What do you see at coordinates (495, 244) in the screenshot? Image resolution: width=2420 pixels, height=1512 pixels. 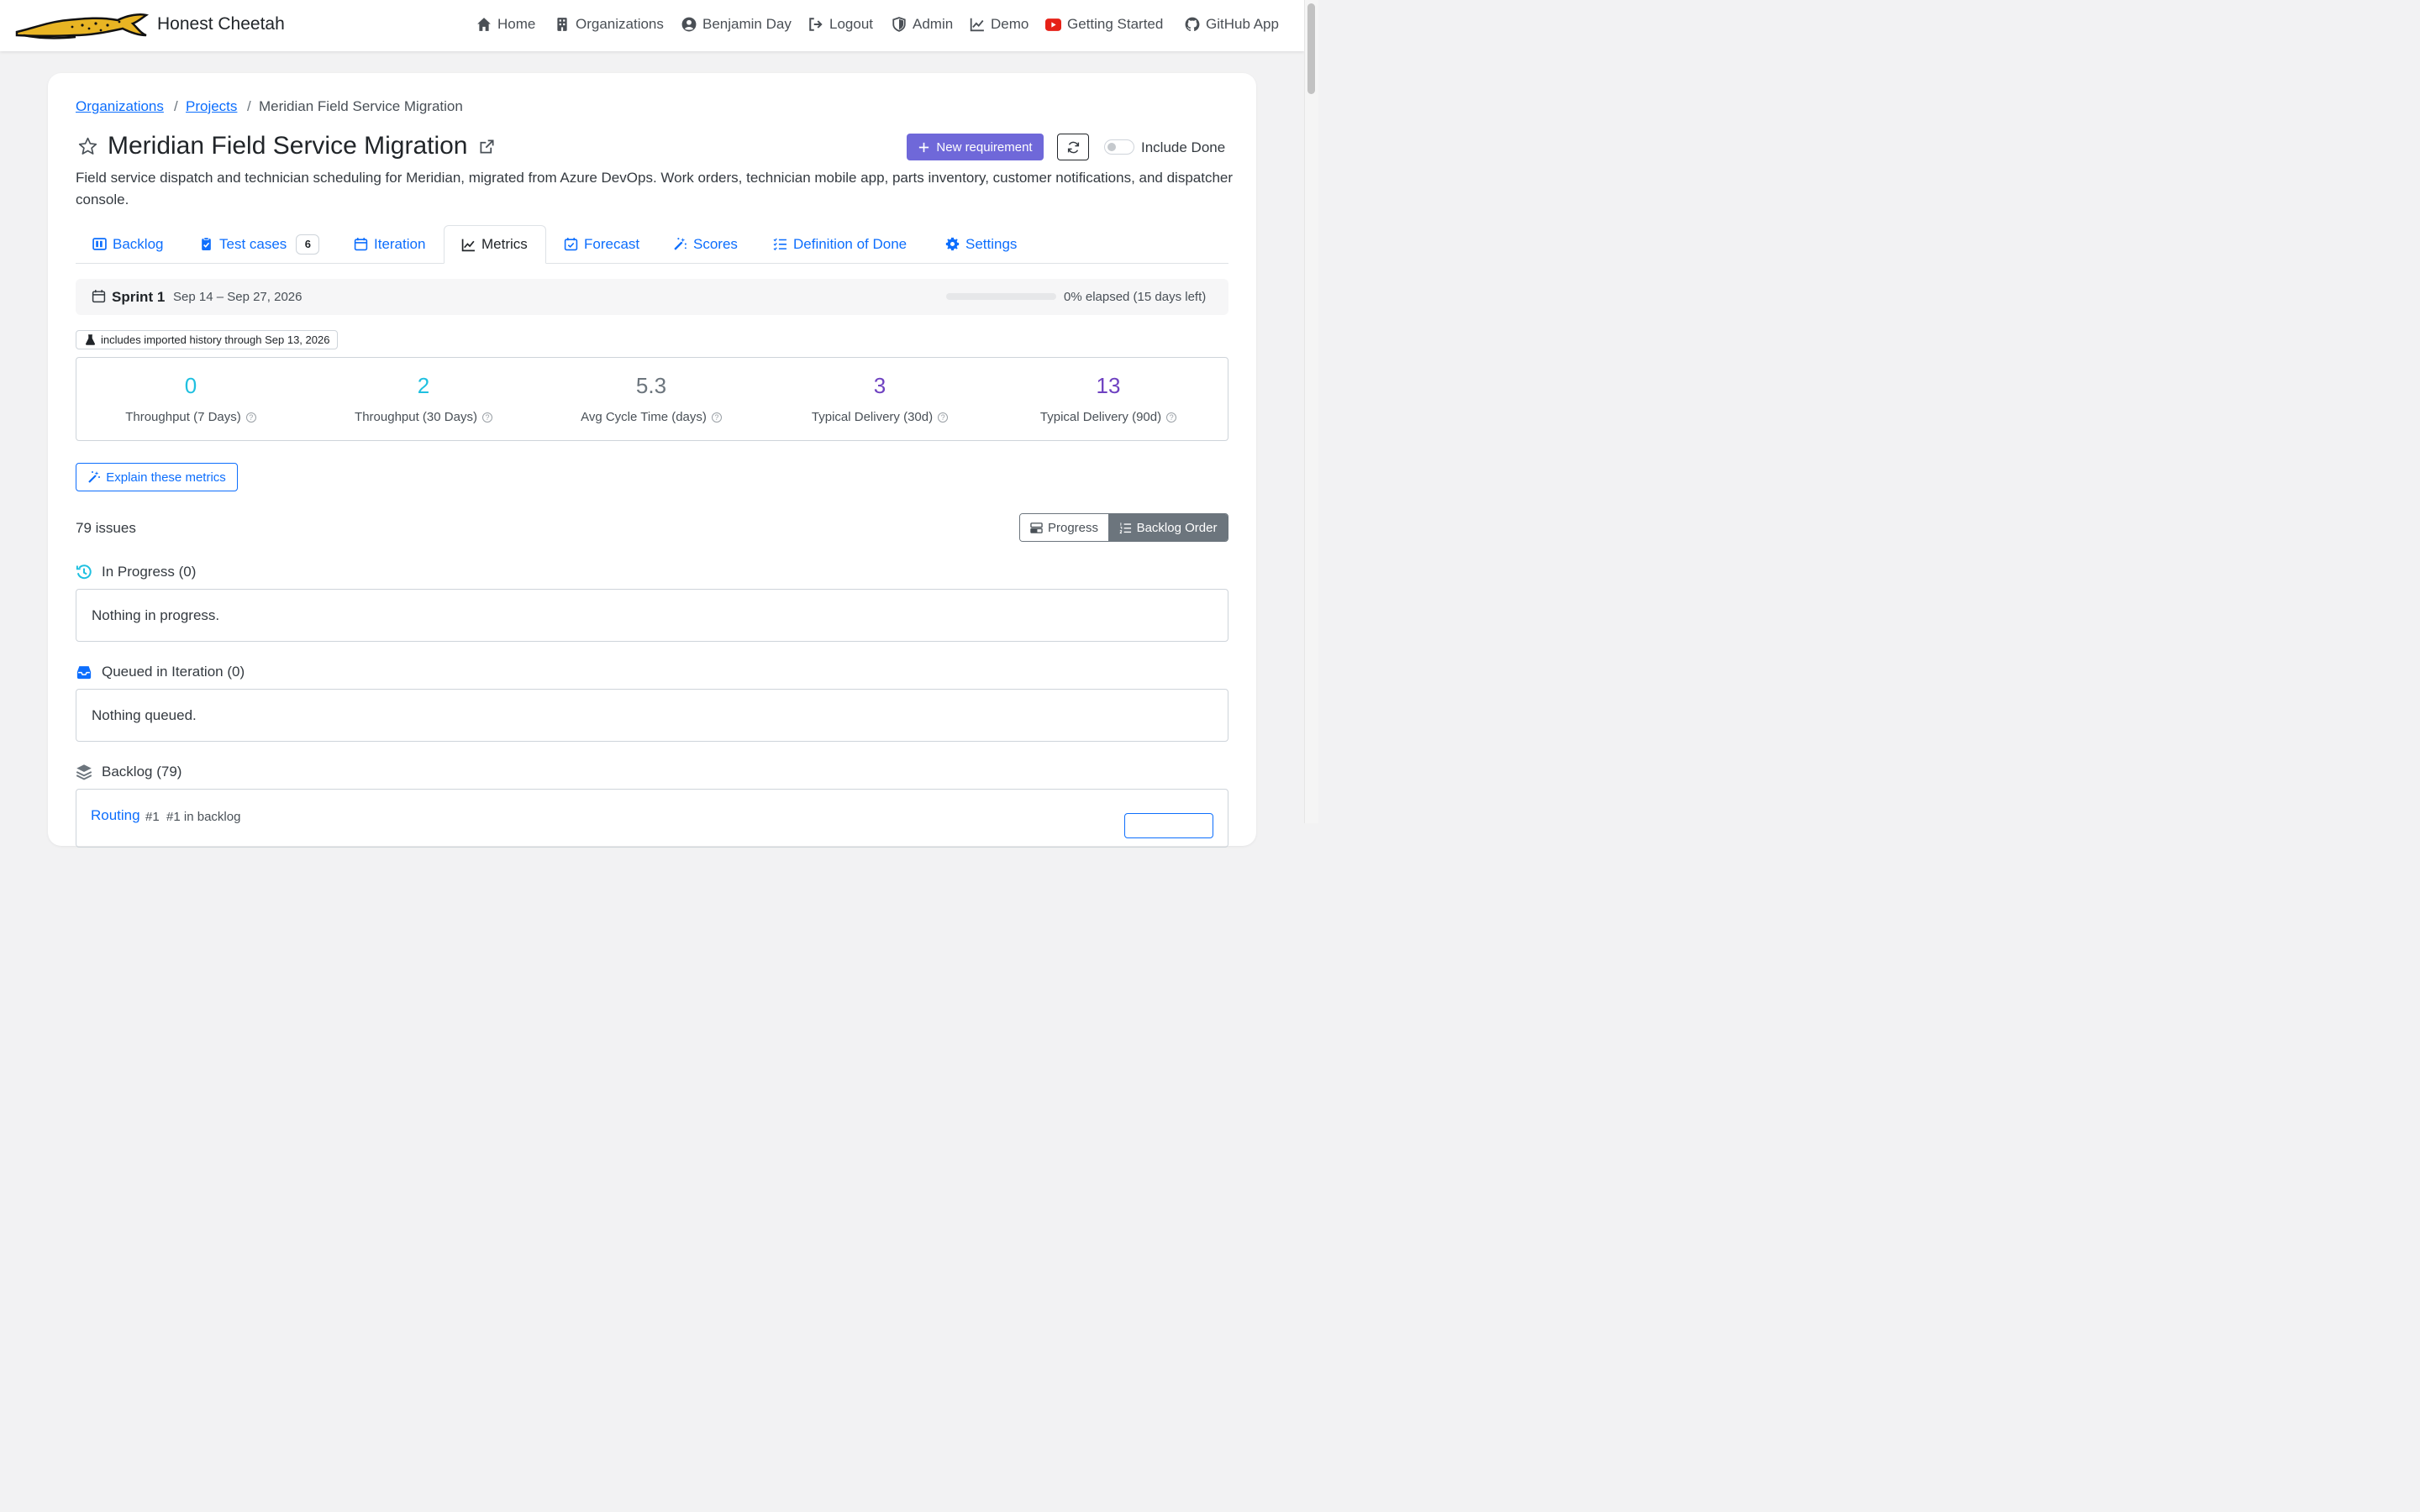 I see `tab-metrics: Metrics` at bounding box center [495, 244].